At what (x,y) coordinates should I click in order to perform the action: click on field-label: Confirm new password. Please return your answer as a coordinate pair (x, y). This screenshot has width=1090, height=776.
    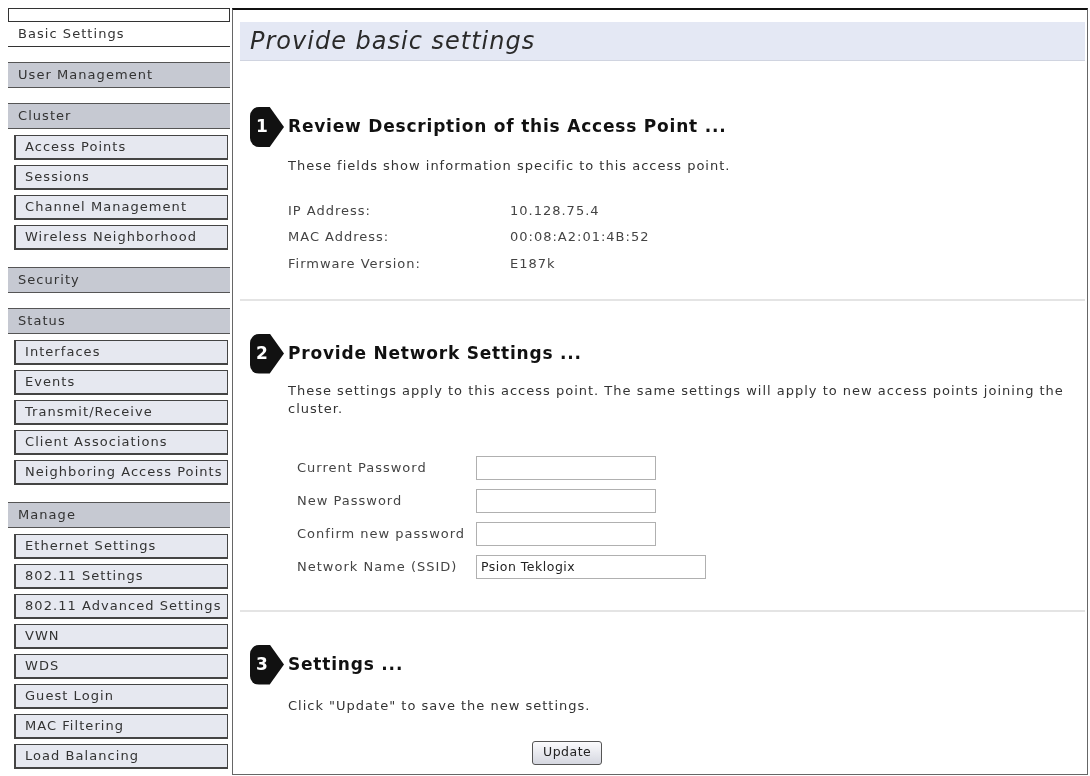
    Looking at the image, I should click on (382, 533).